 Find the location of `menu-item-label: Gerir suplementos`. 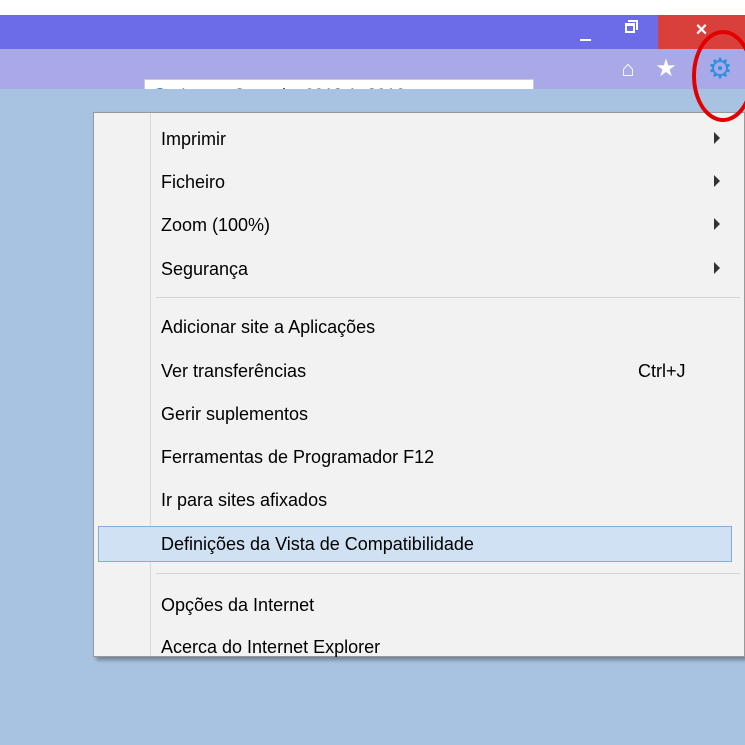

menu-item-label: Gerir suplementos is located at coordinates (235, 414).